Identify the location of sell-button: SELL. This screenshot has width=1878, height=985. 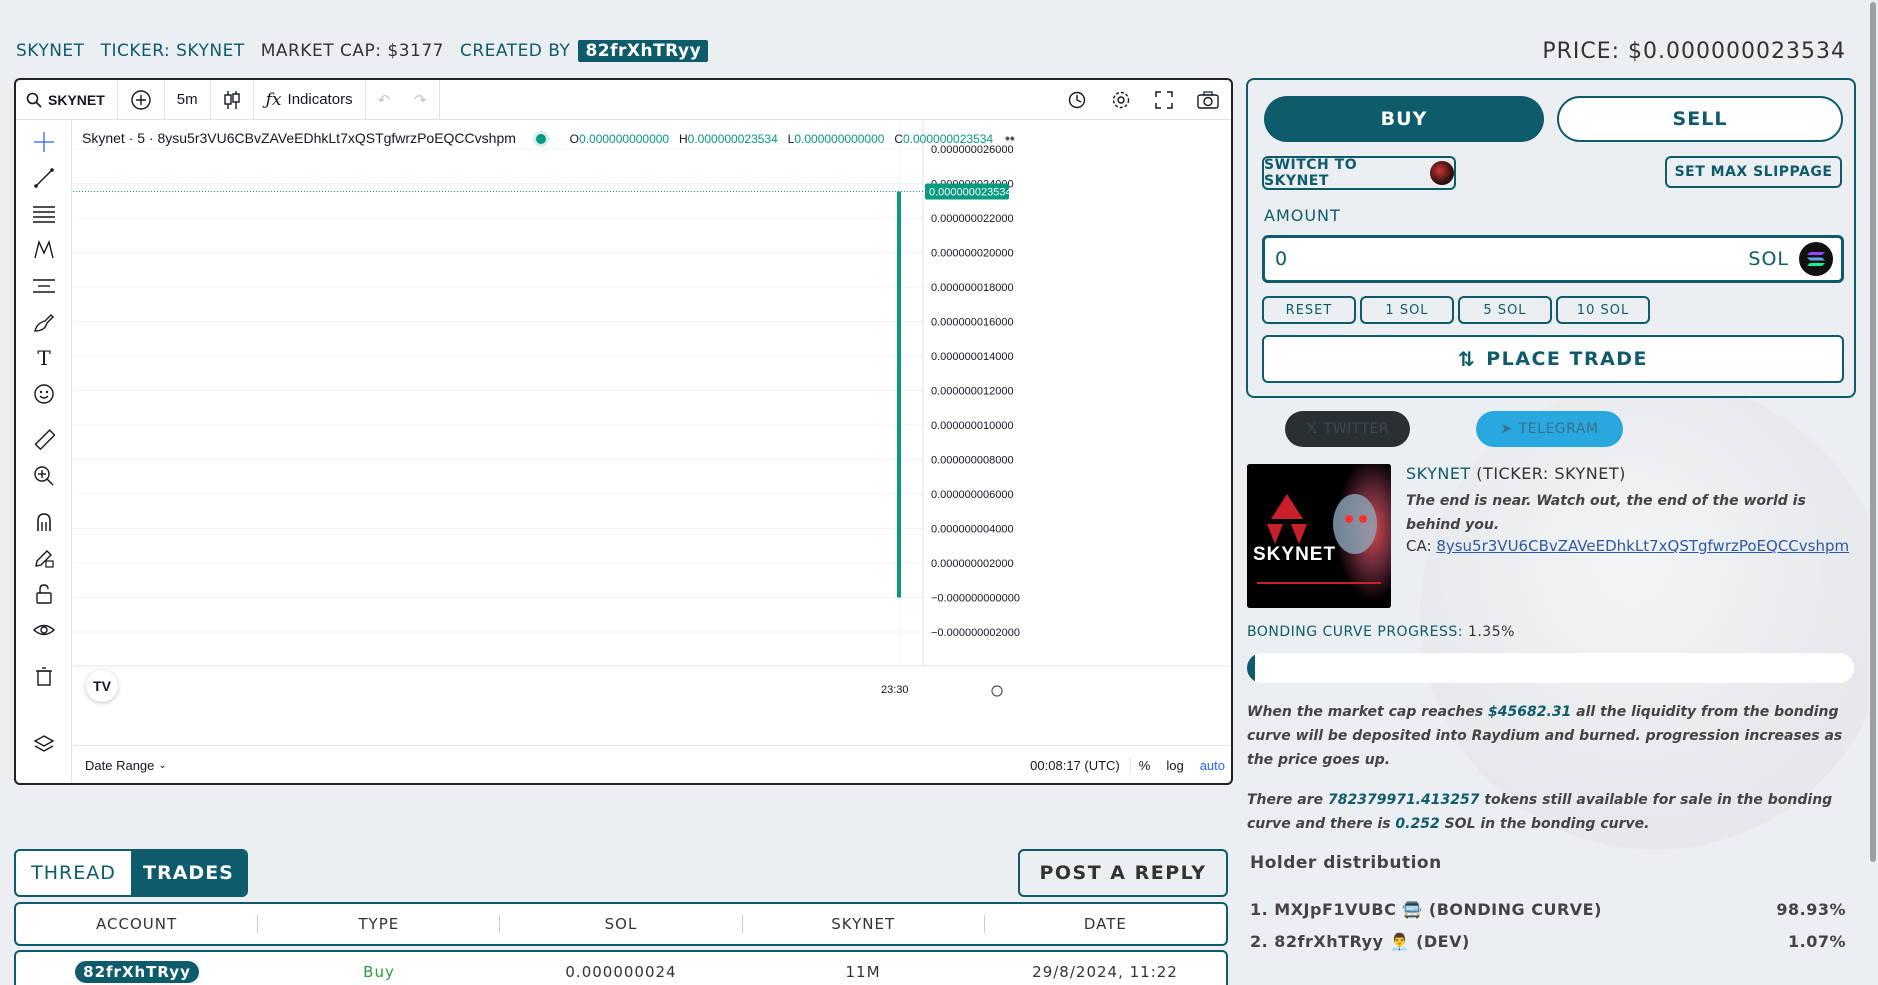
(1700, 119).